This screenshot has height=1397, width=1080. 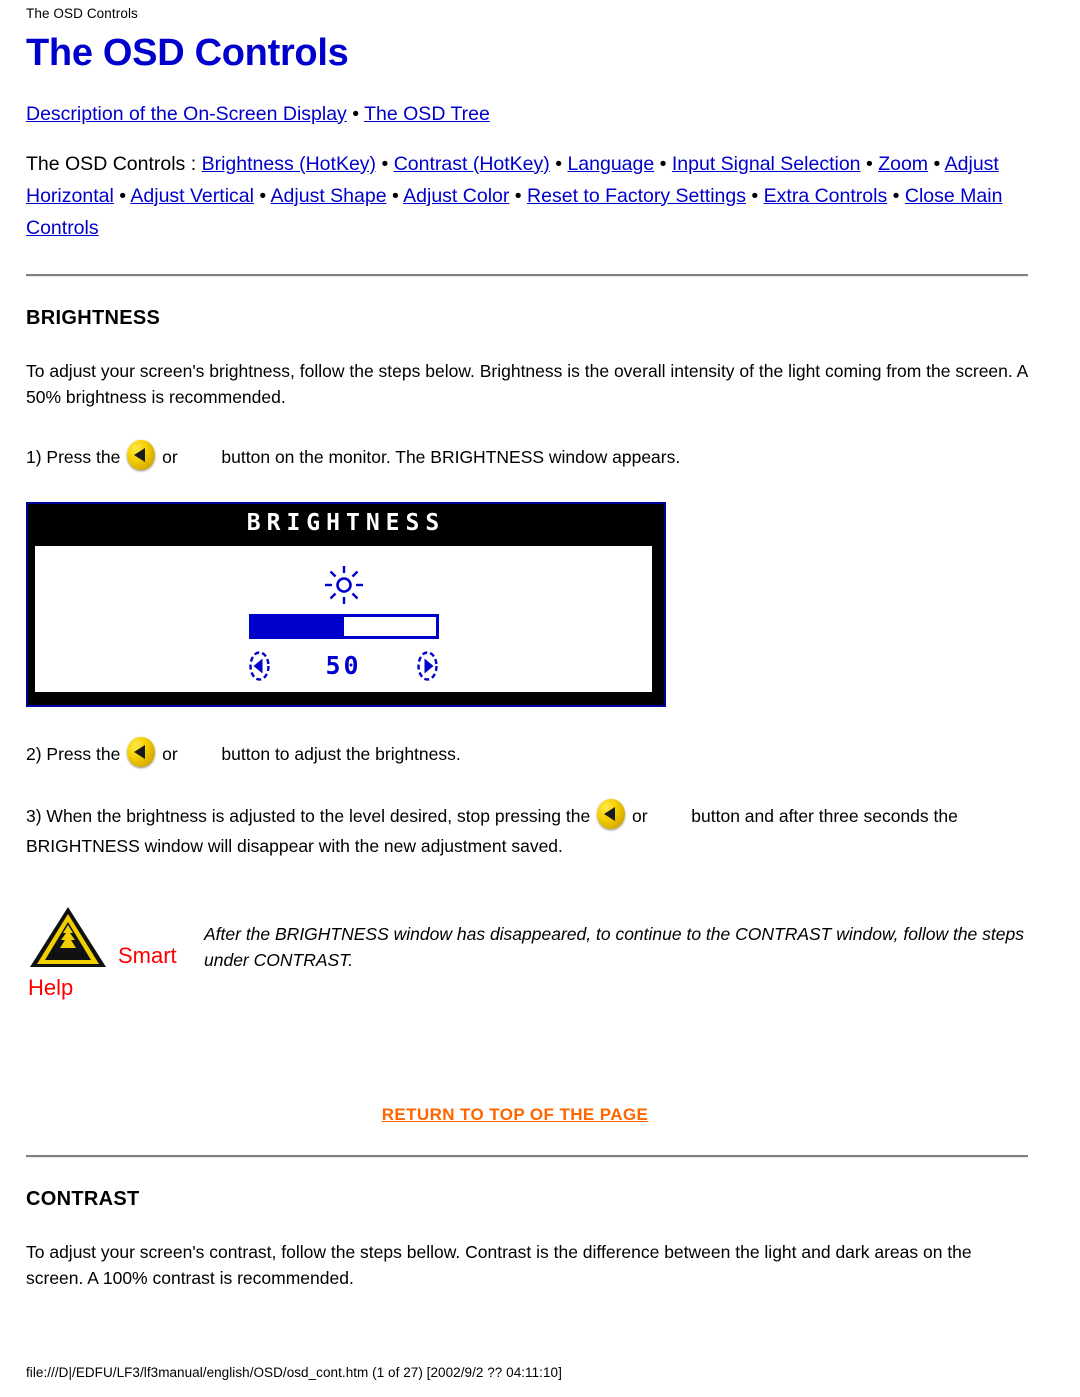 What do you see at coordinates (192, 196) in the screenshot?
I see `link-adjust-vertical: Adjust Vertical` at bounding box center [192, 196].